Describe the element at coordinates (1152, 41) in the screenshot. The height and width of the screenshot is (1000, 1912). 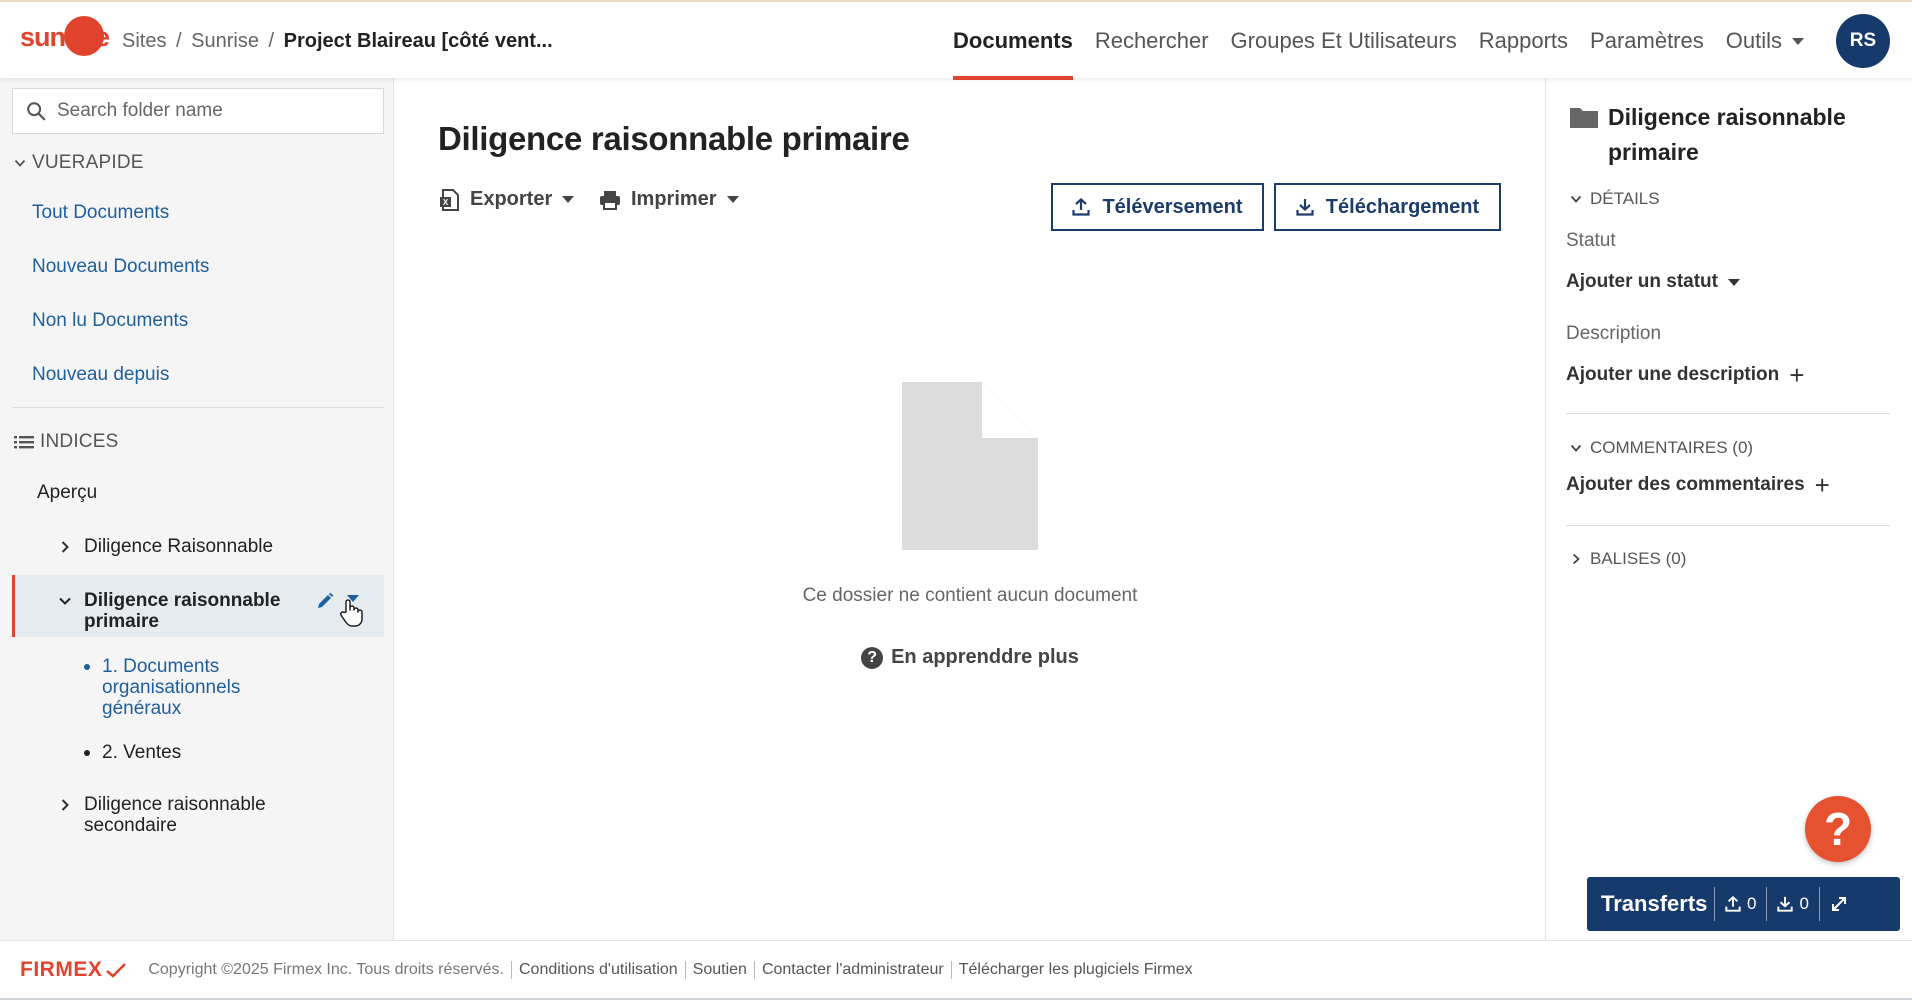
I see `nav-rechercher: Rechercher` at that location.